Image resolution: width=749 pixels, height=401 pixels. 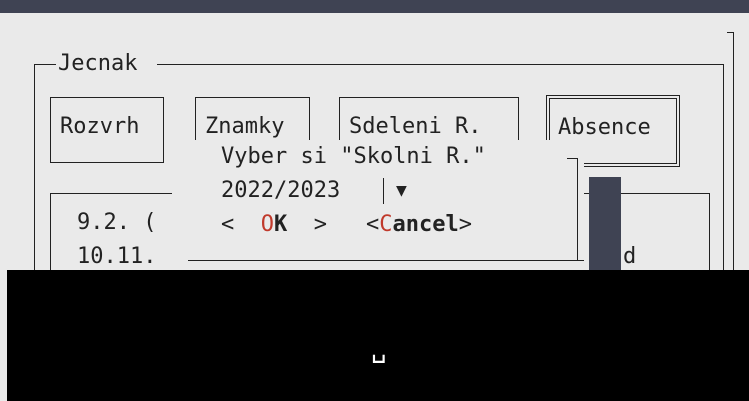 I want to click on cursor-icon: ␣, so click(x=379, y=349).